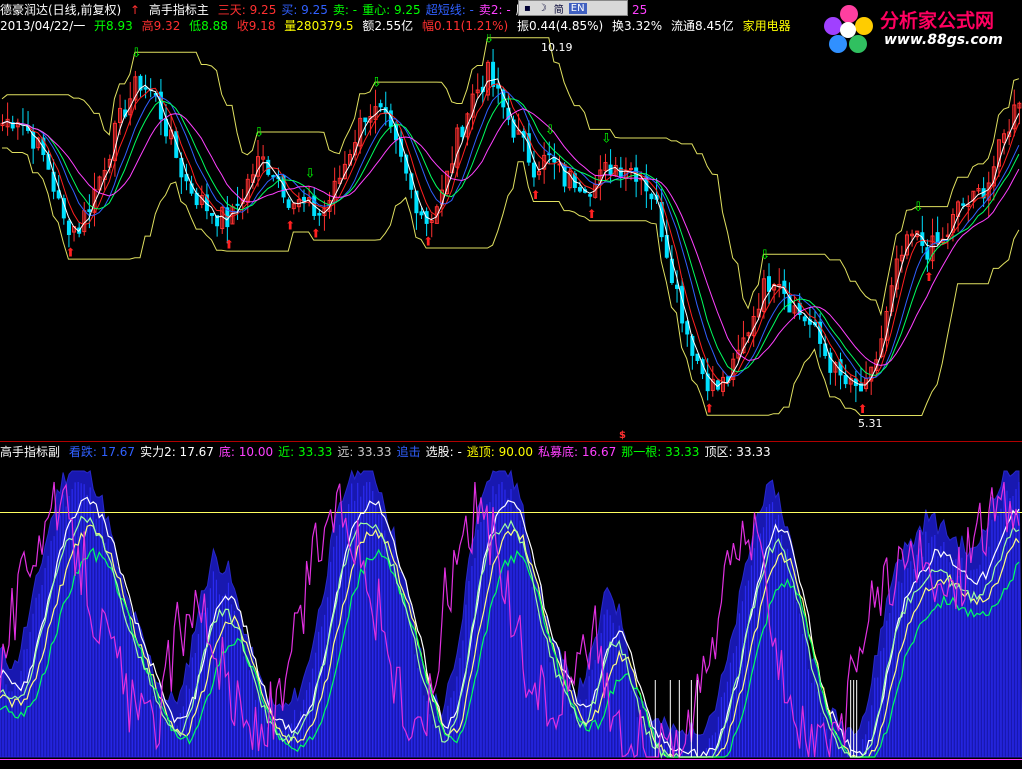  Describe the element at coordinates (43, 26) in the screenshot. I see `date: 2013/04/22/一` at that location.